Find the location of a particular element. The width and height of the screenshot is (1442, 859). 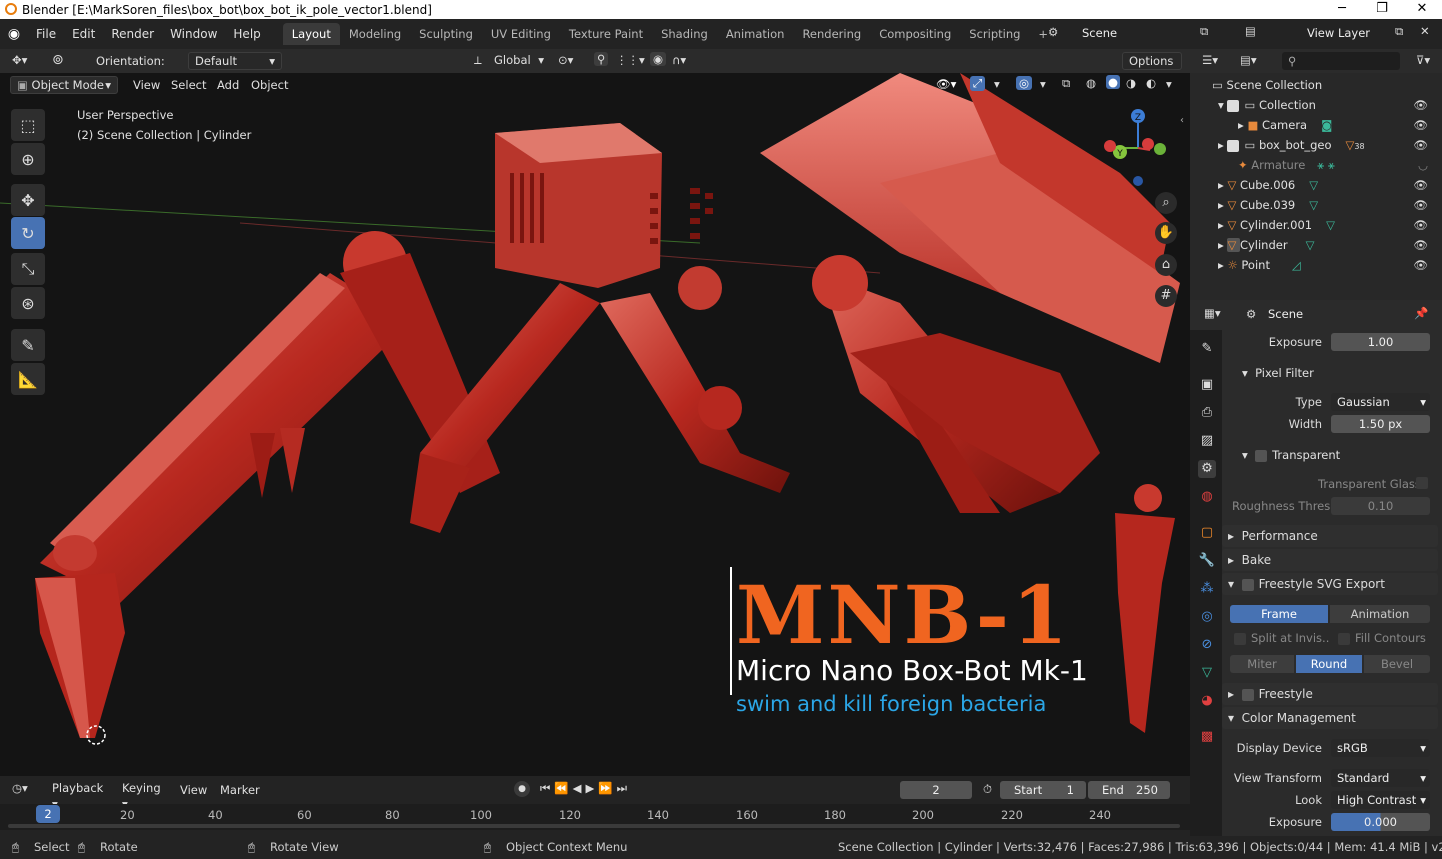

menu-file: File is located at coordinates (46, 34).